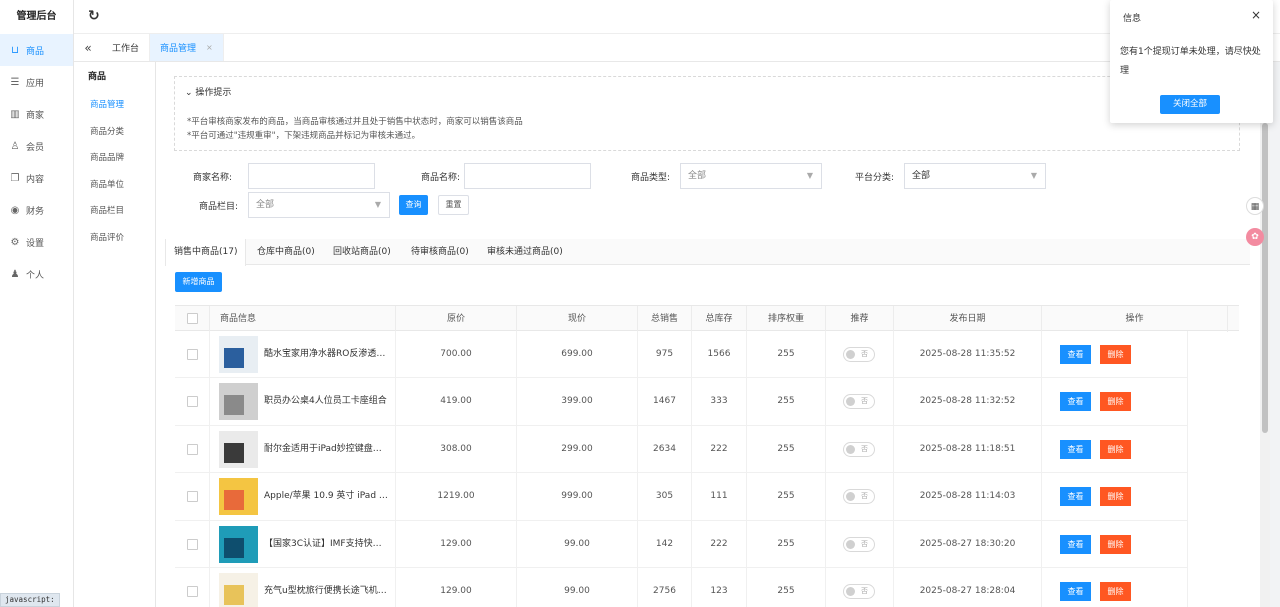 This screenshot has width=1280, height=607. I want to click on product-name: Apple/苹果 10.9 英寸 iPad 平板电脑, so click(326, 496).